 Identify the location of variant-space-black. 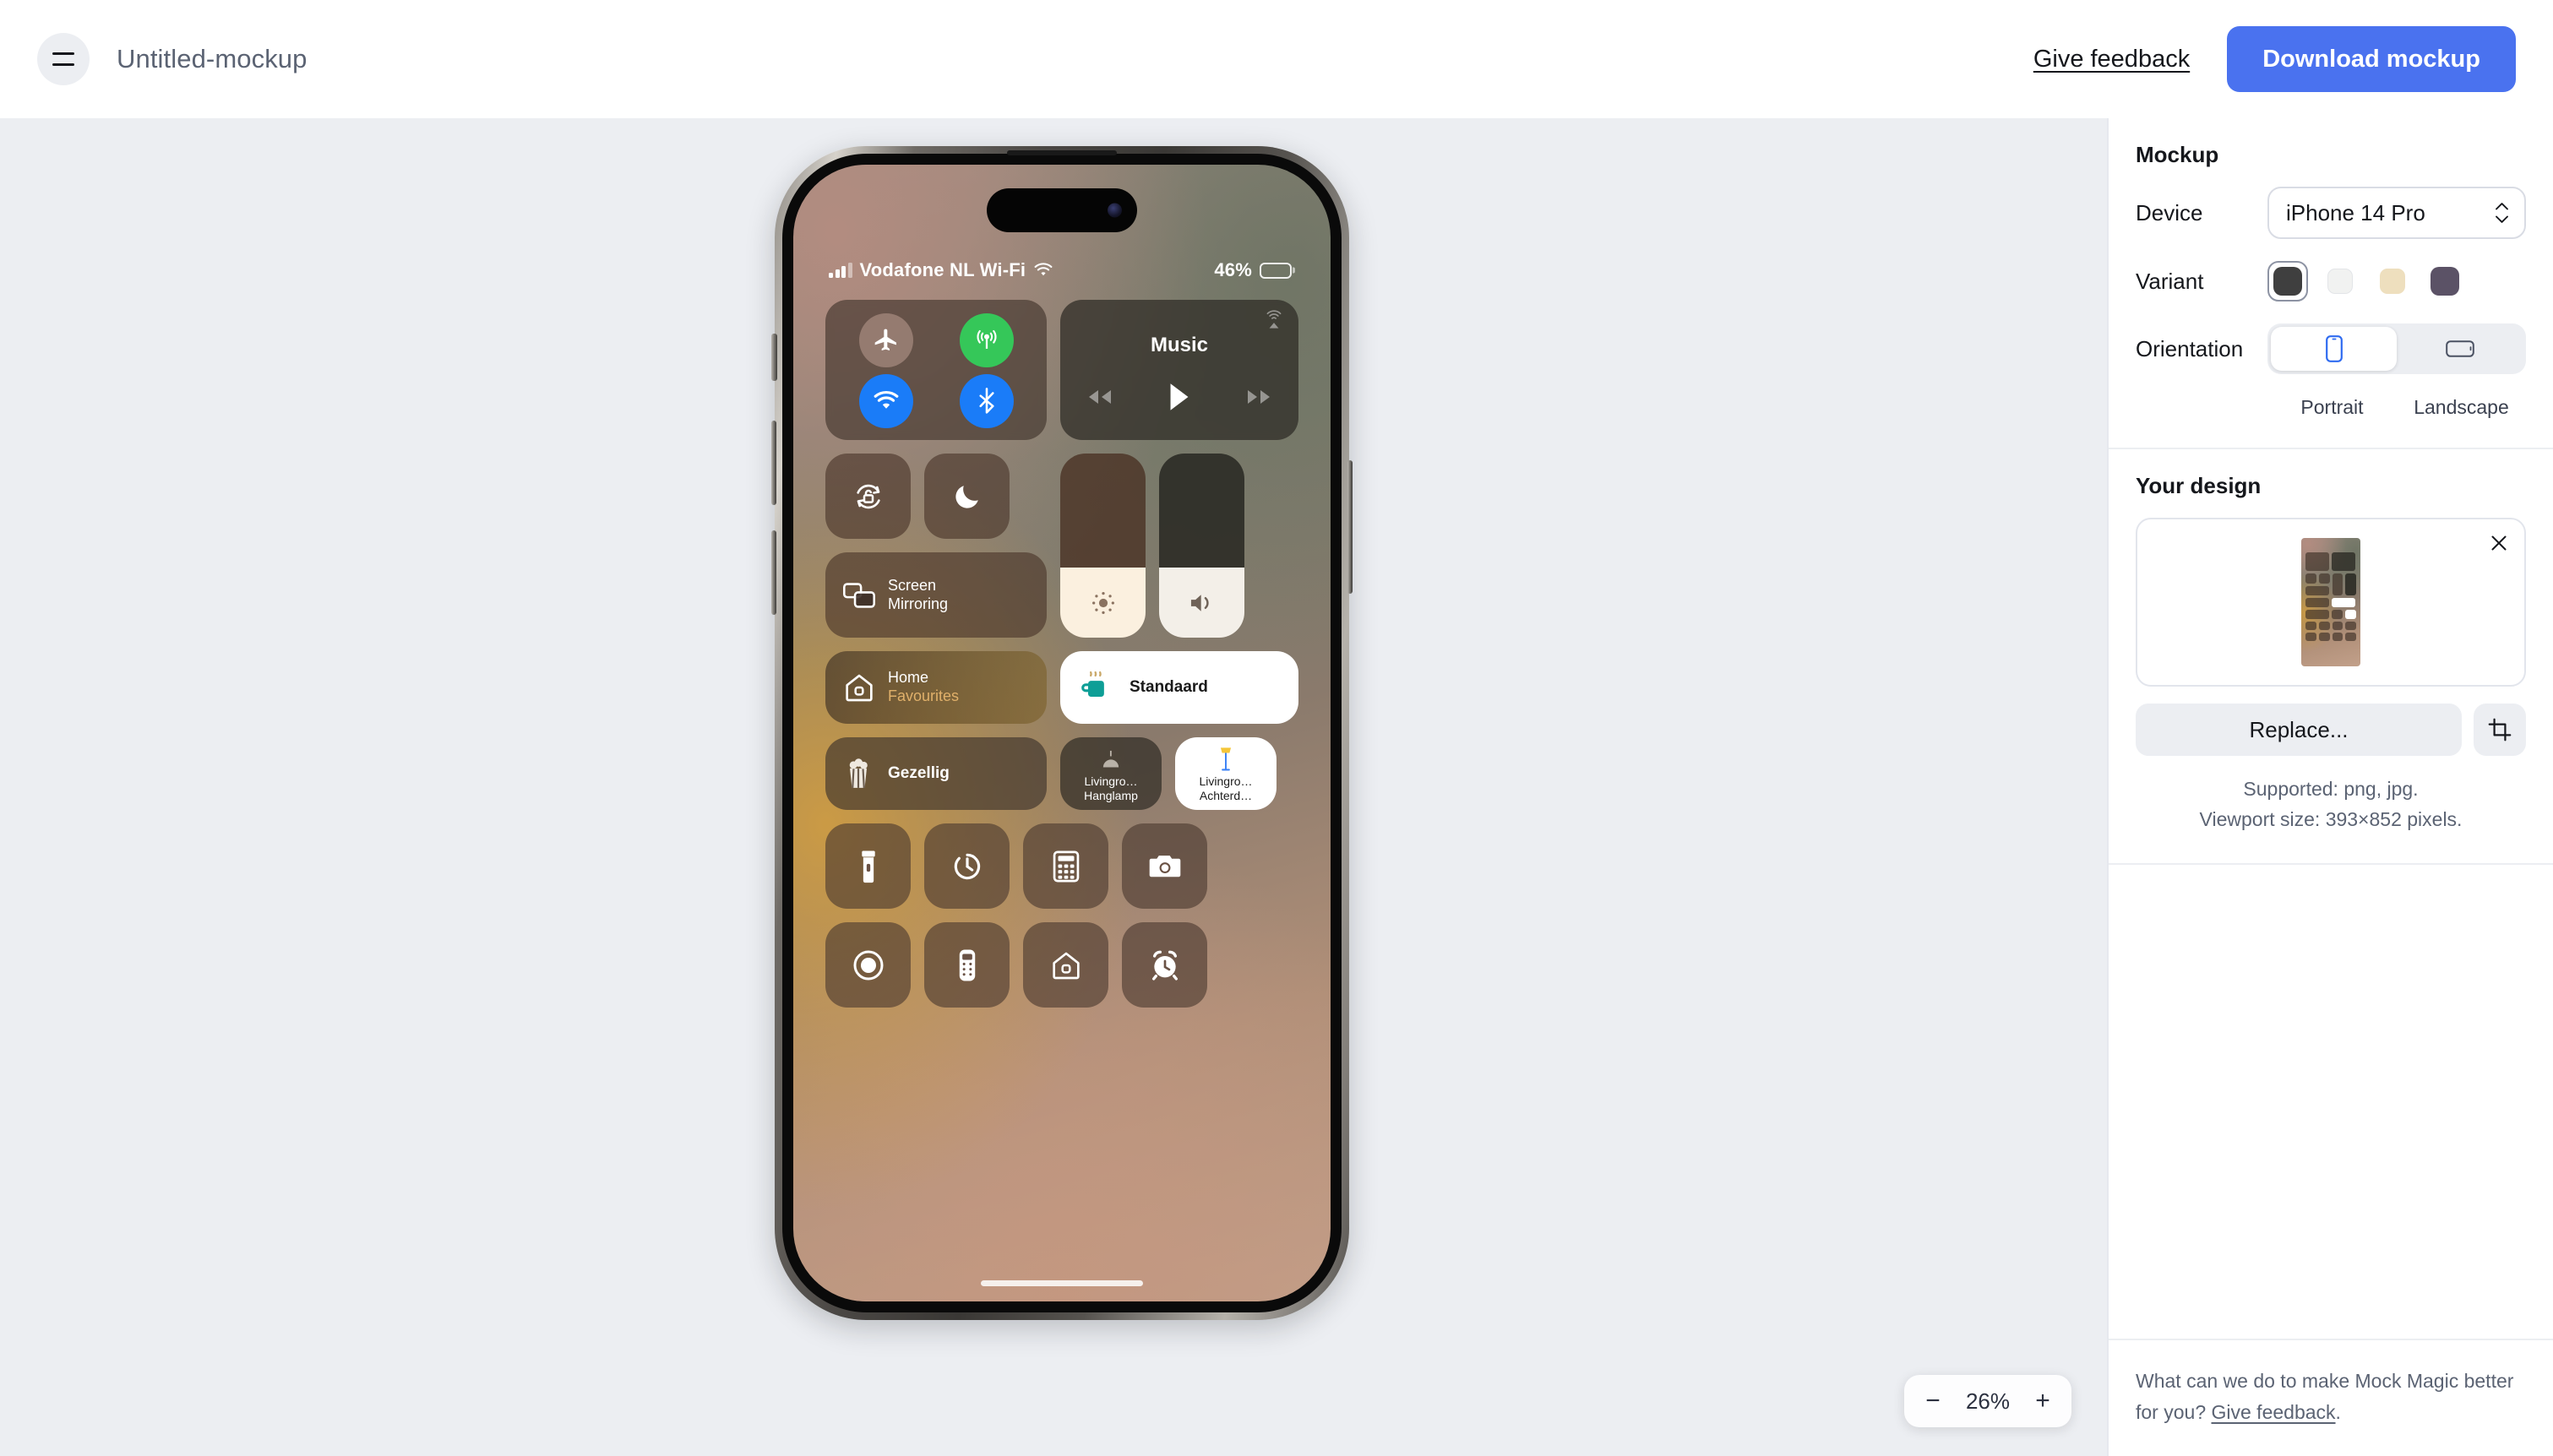
(2287, 282).